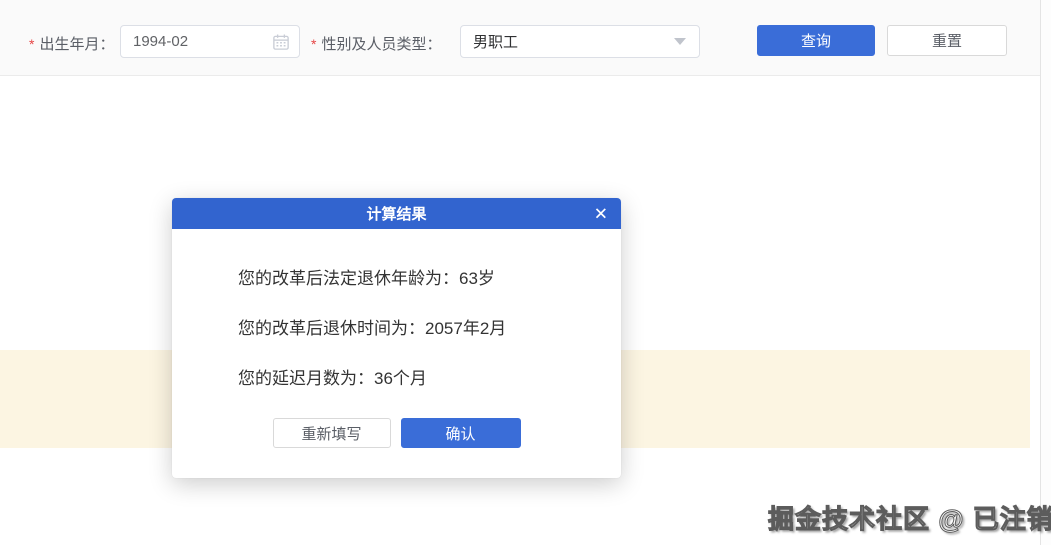 The height and width of the screenshot is (545, 1051). What do you see at coordinates (281, 42) in the screenshot?
I see `calendar-icon` at bounding box center [281, 42].